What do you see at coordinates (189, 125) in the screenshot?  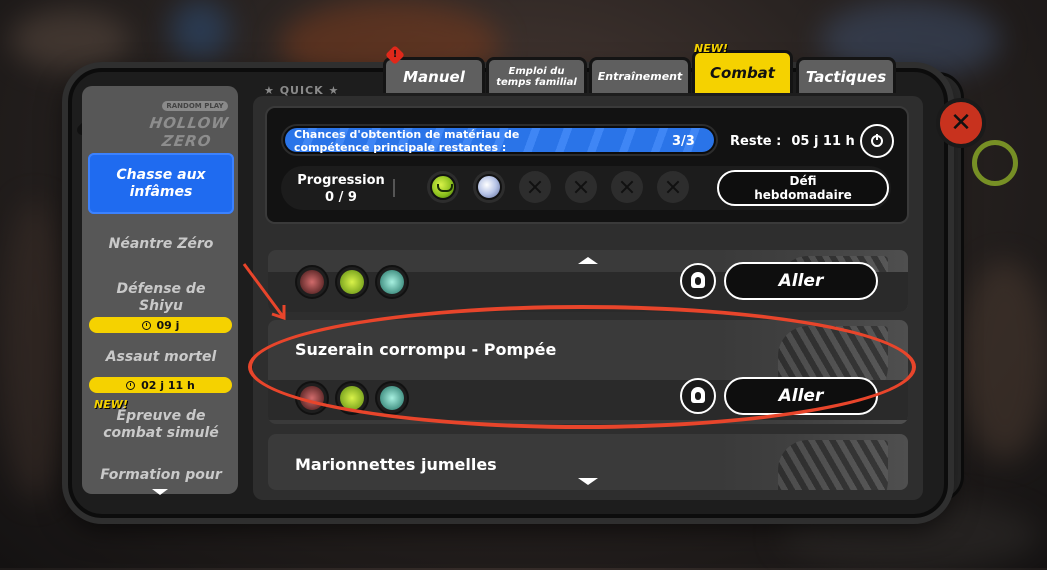 I see `hollow-zero-logo: RANDOM PLAY HOLLOW ZERO` at bounding box center [189, 125].